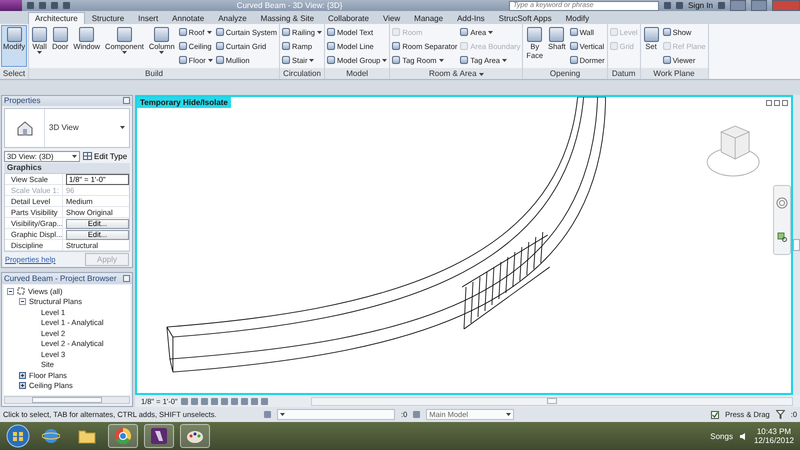 The height and width of the screenshot is (450, 800). Describe the element at coordinates (743, 436) in the screenshot. I see `speaker-icon` at that location.